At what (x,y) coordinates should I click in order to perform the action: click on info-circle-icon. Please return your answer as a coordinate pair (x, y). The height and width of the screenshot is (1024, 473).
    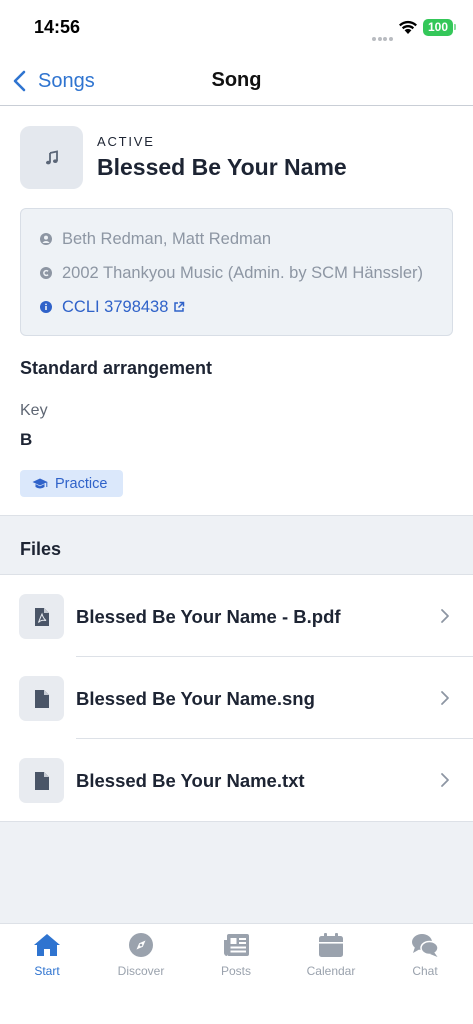
    Looking at the image, I should click on (46, 307).